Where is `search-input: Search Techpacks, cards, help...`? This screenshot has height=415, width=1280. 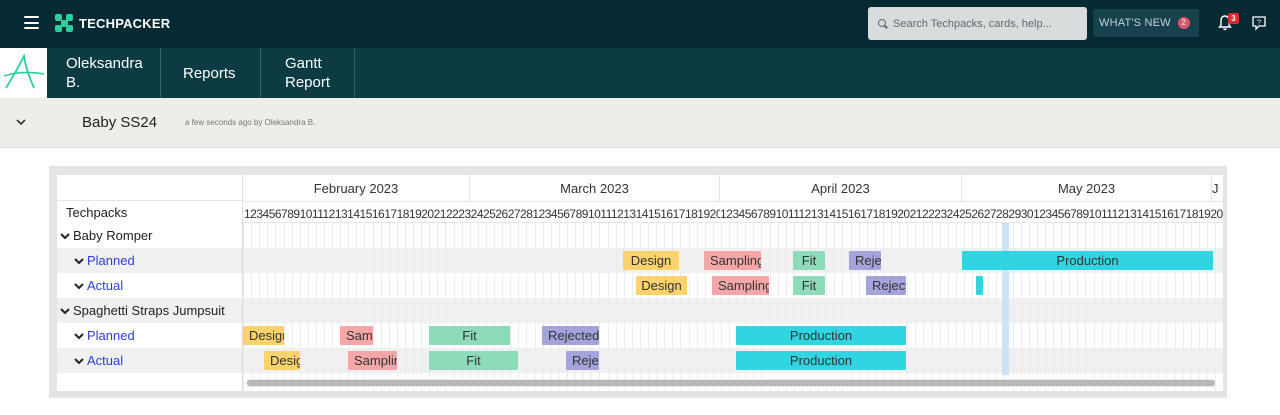
search-input: Search Techpacks, cards, help... is located at coordinates (977, 23).